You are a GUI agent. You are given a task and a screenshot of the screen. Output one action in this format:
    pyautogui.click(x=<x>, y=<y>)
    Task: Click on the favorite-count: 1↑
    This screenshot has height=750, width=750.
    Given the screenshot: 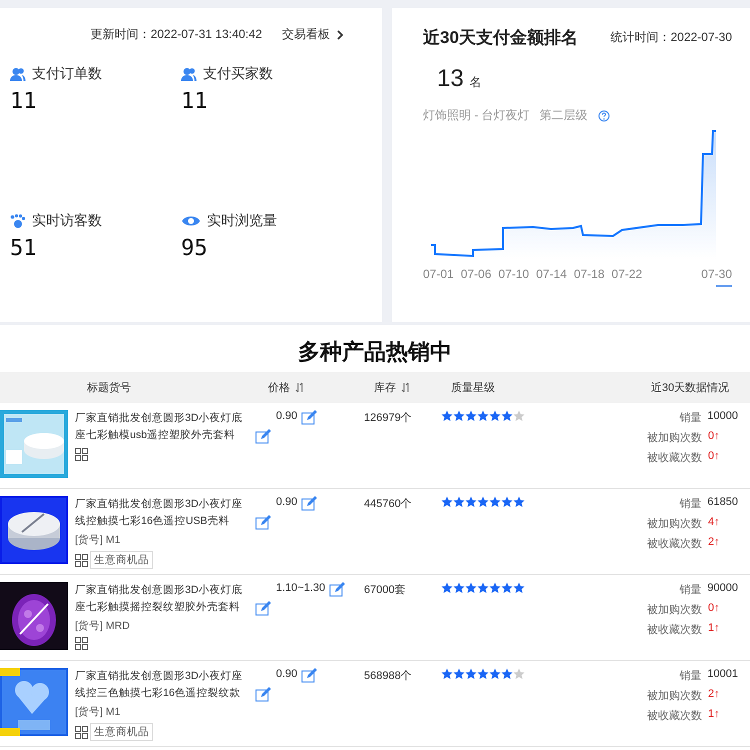 What is the action you would take?
    pyautogui.click(x=714, y=629)
    